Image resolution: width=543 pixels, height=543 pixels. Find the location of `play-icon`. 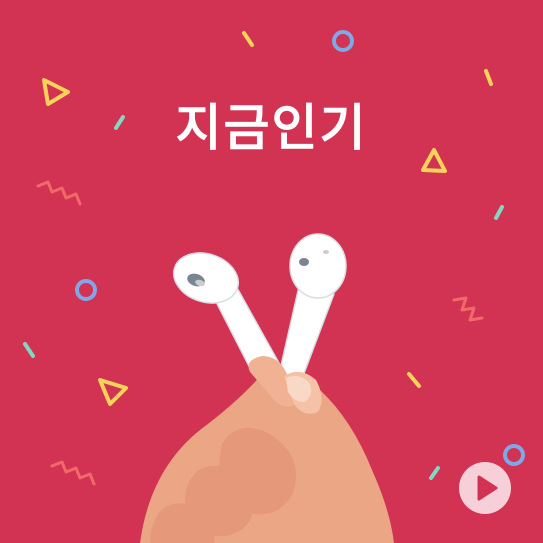

play-icon is located at coordinates (487, 488).